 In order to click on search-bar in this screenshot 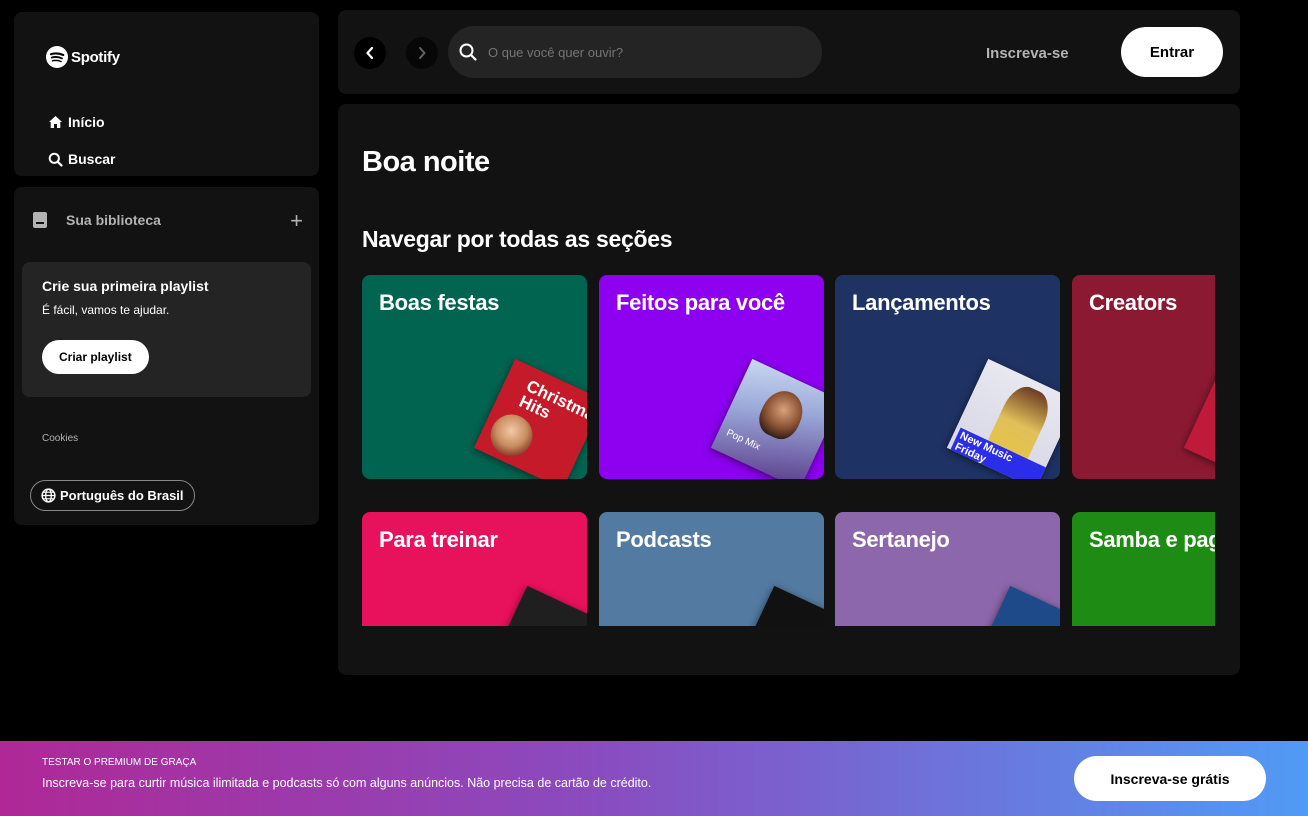, I will do `click(635, 52)`.